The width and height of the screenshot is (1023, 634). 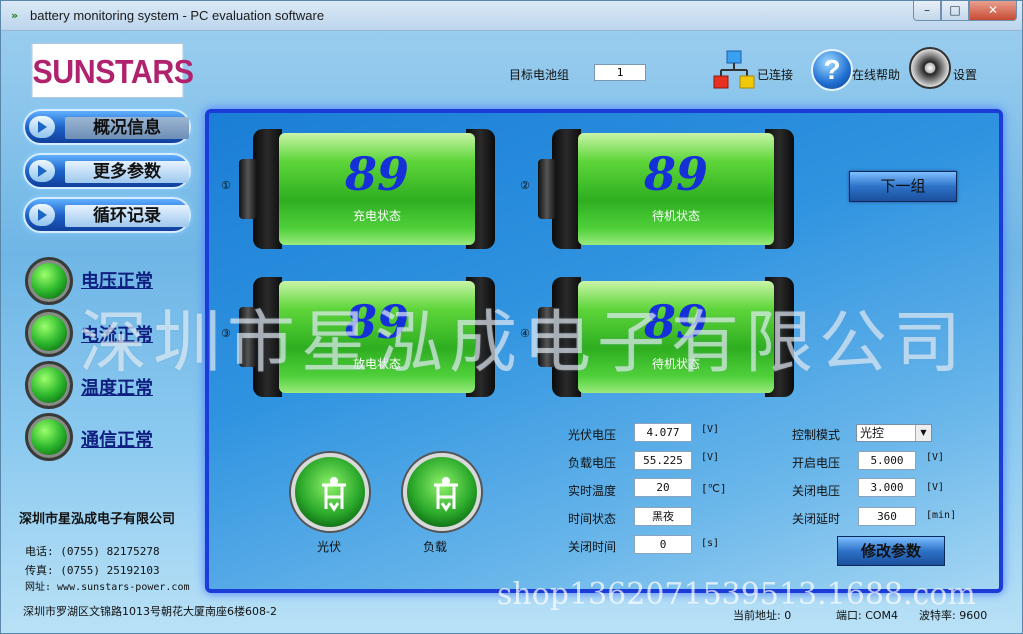 I want to click on nav-cycle-records-button: 循环记录, so click(x=107, y=215).